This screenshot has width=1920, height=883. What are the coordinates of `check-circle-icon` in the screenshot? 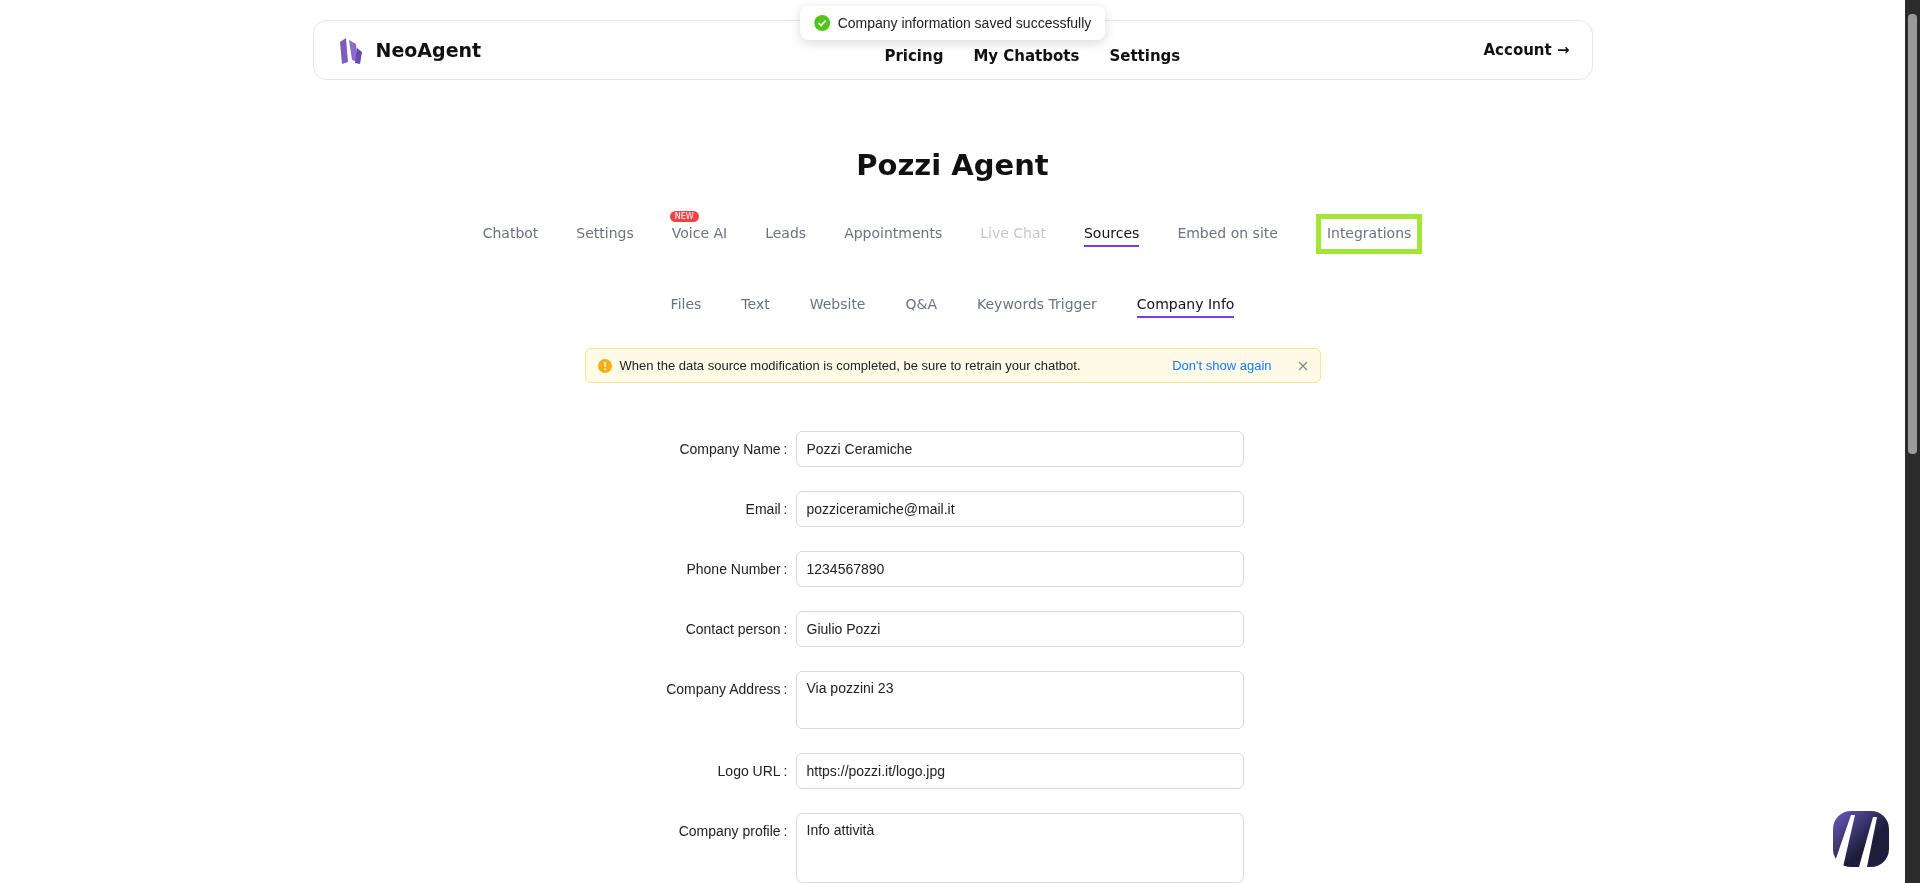 It's located at (821, 23).